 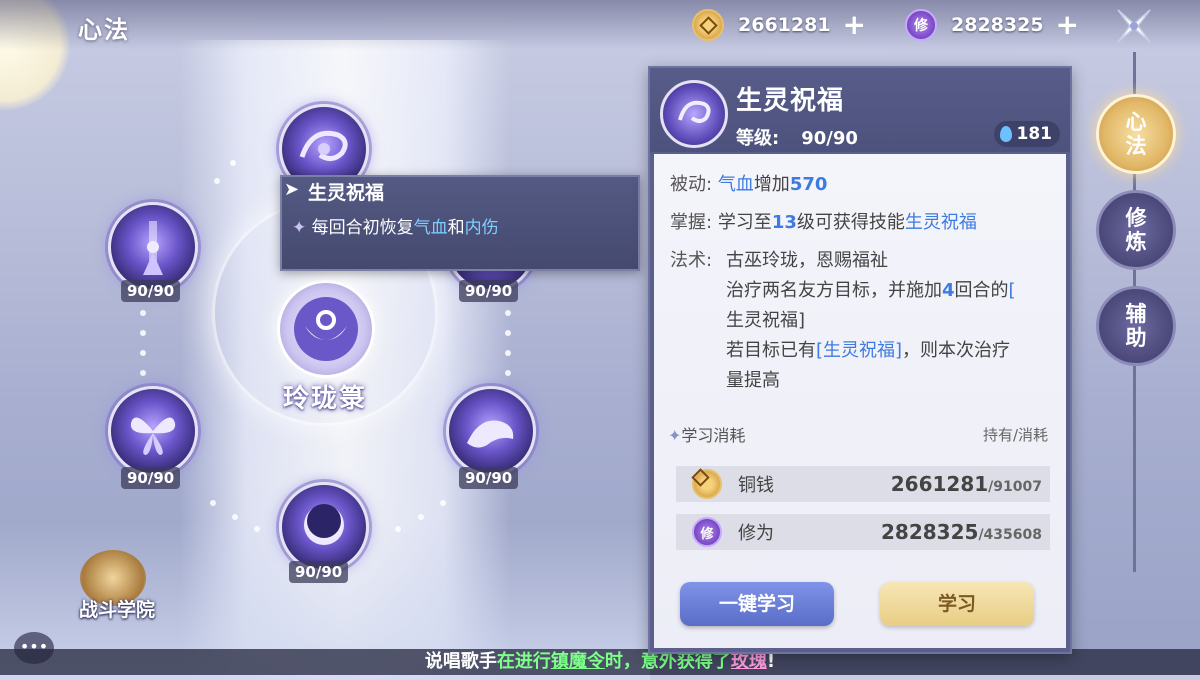 What do you see at coordinates (753, 380) in the screenshot?
I see `spell-line-5: 量提高` at bounding box center [753, 380].